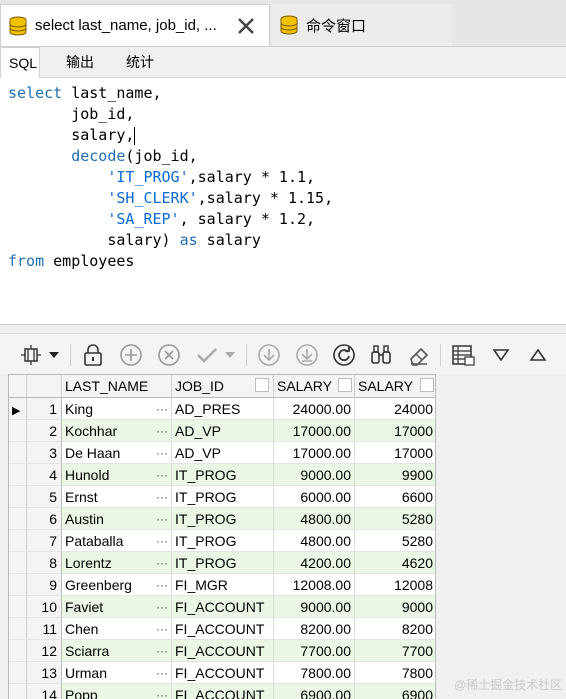  I want to click on table-row: 3 De Haan ··· AD_VP 17000.00 17000, so click(222, 453).